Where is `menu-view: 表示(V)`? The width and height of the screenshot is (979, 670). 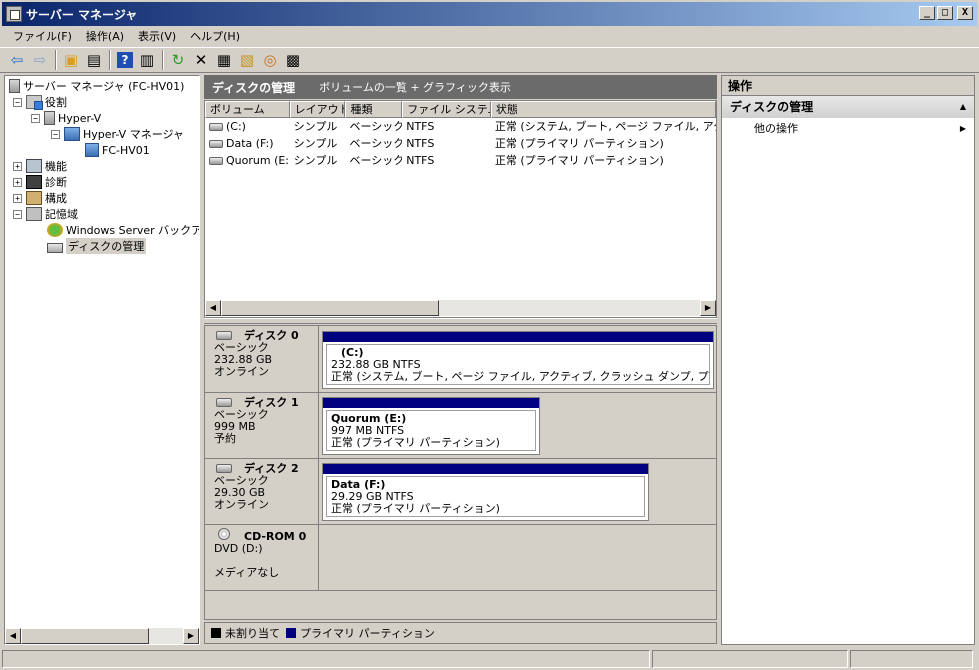
menu-view: 表示(V) is located at coordinates (157, 36).